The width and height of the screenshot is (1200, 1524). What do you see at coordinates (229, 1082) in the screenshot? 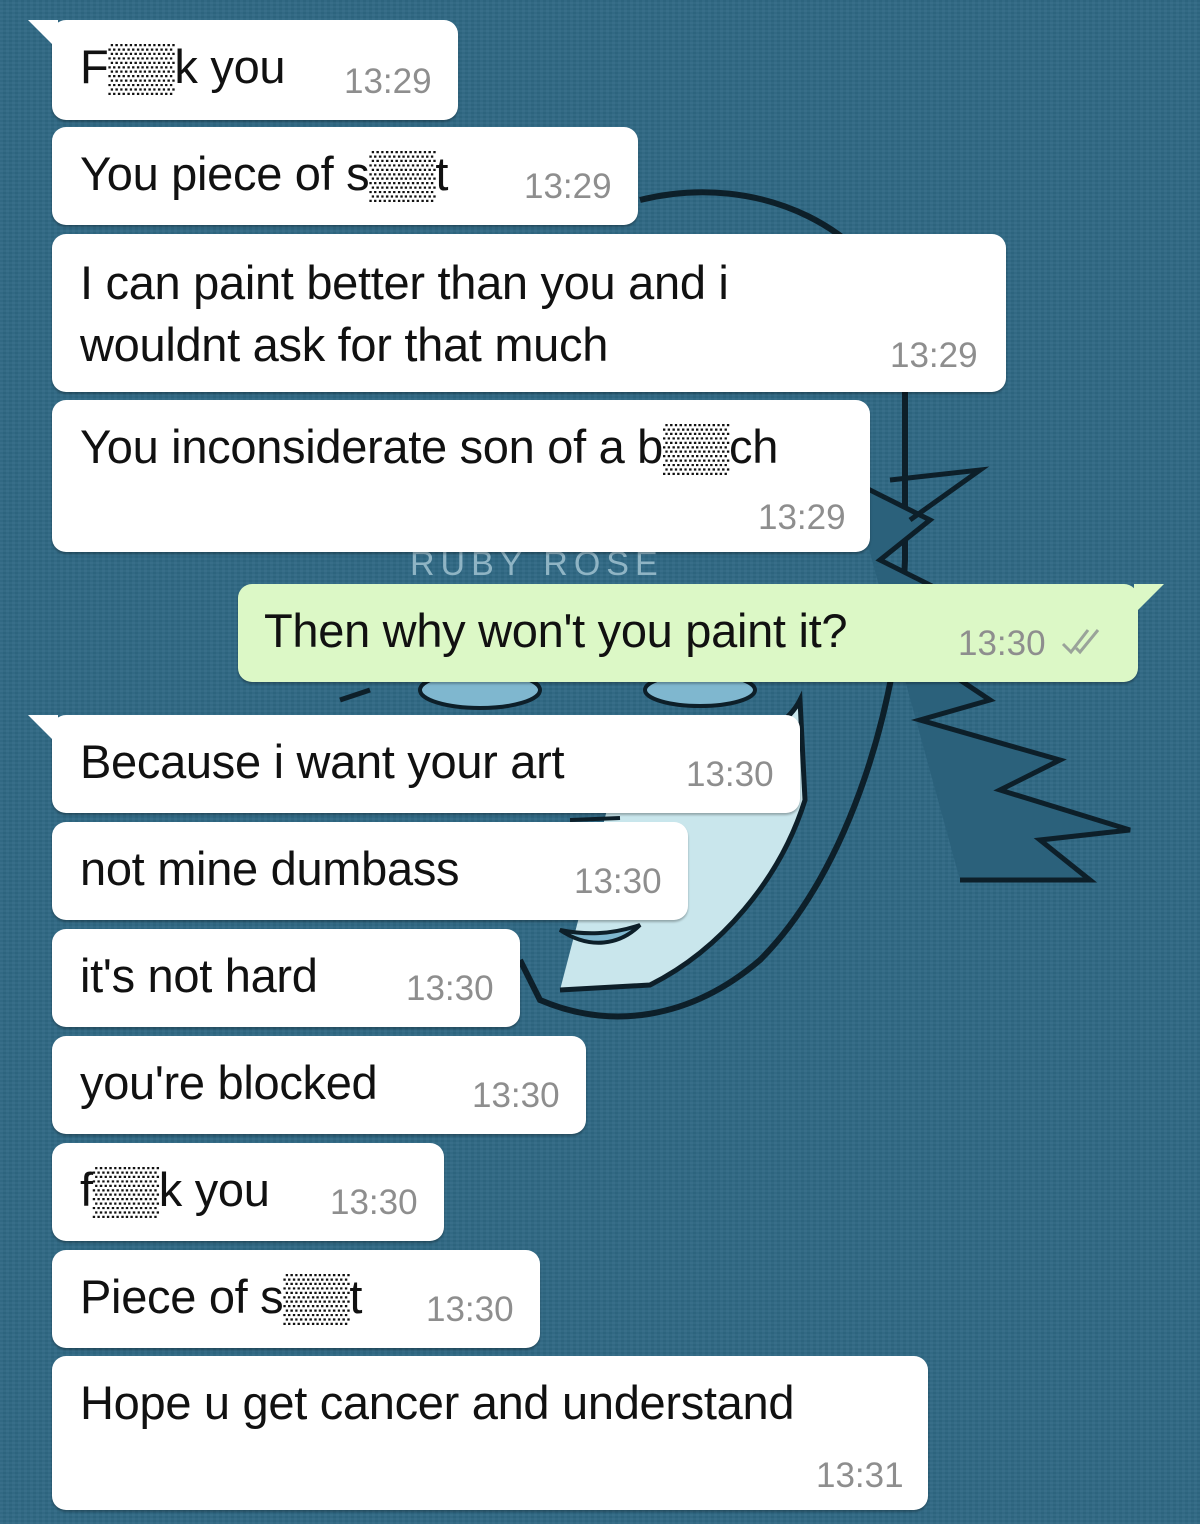
I see `message-text: you're blocked` at bounding box center [229, 1082].